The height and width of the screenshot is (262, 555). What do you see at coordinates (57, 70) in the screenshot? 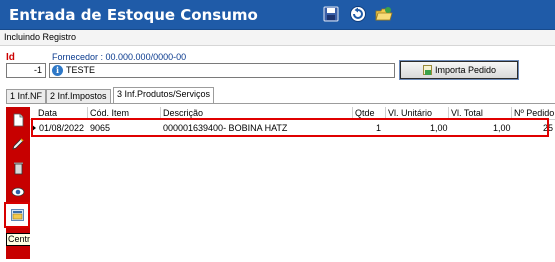
I see `info-icon: i` at bounding box center [57, 70].